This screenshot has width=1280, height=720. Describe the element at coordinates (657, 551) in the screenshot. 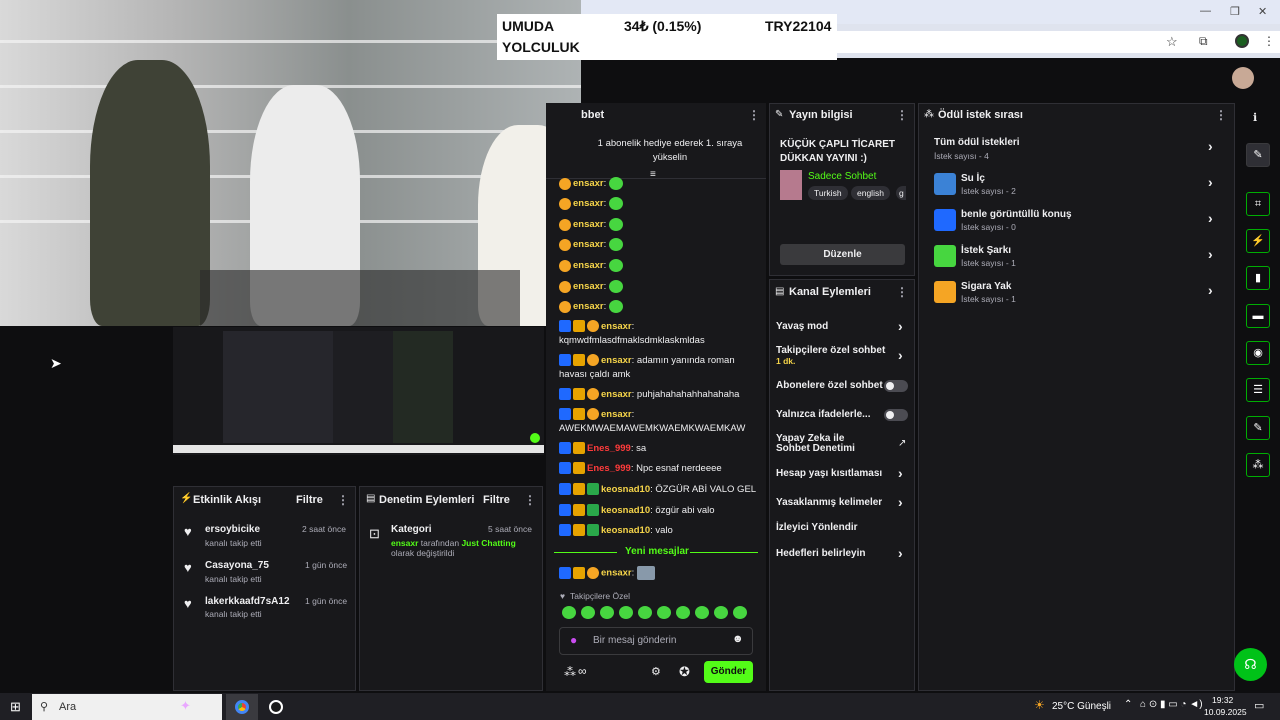

I see `new-messages-divider: Yeni mesajlar` at that location.